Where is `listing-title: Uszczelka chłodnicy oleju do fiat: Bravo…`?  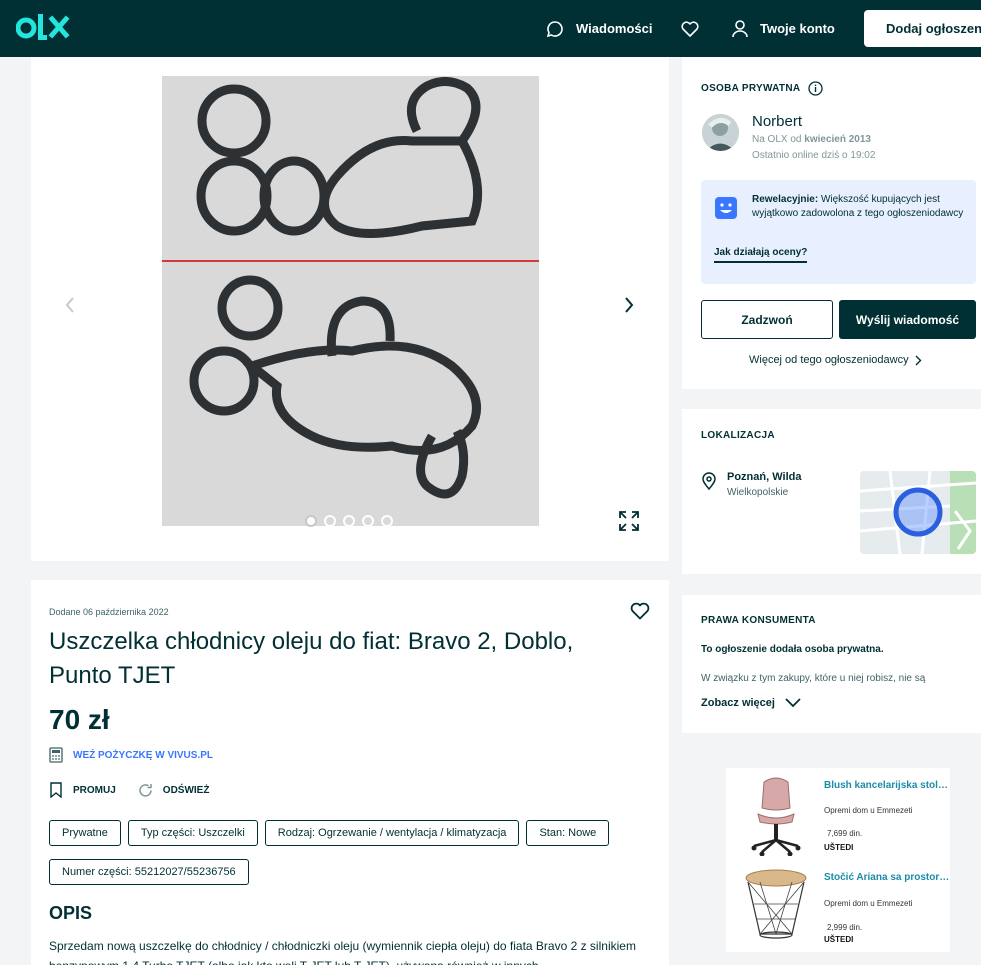
listing-title: Uszczelka chłodnicy oleju do fiat: Bravo… is located at coordinates (311, 658).